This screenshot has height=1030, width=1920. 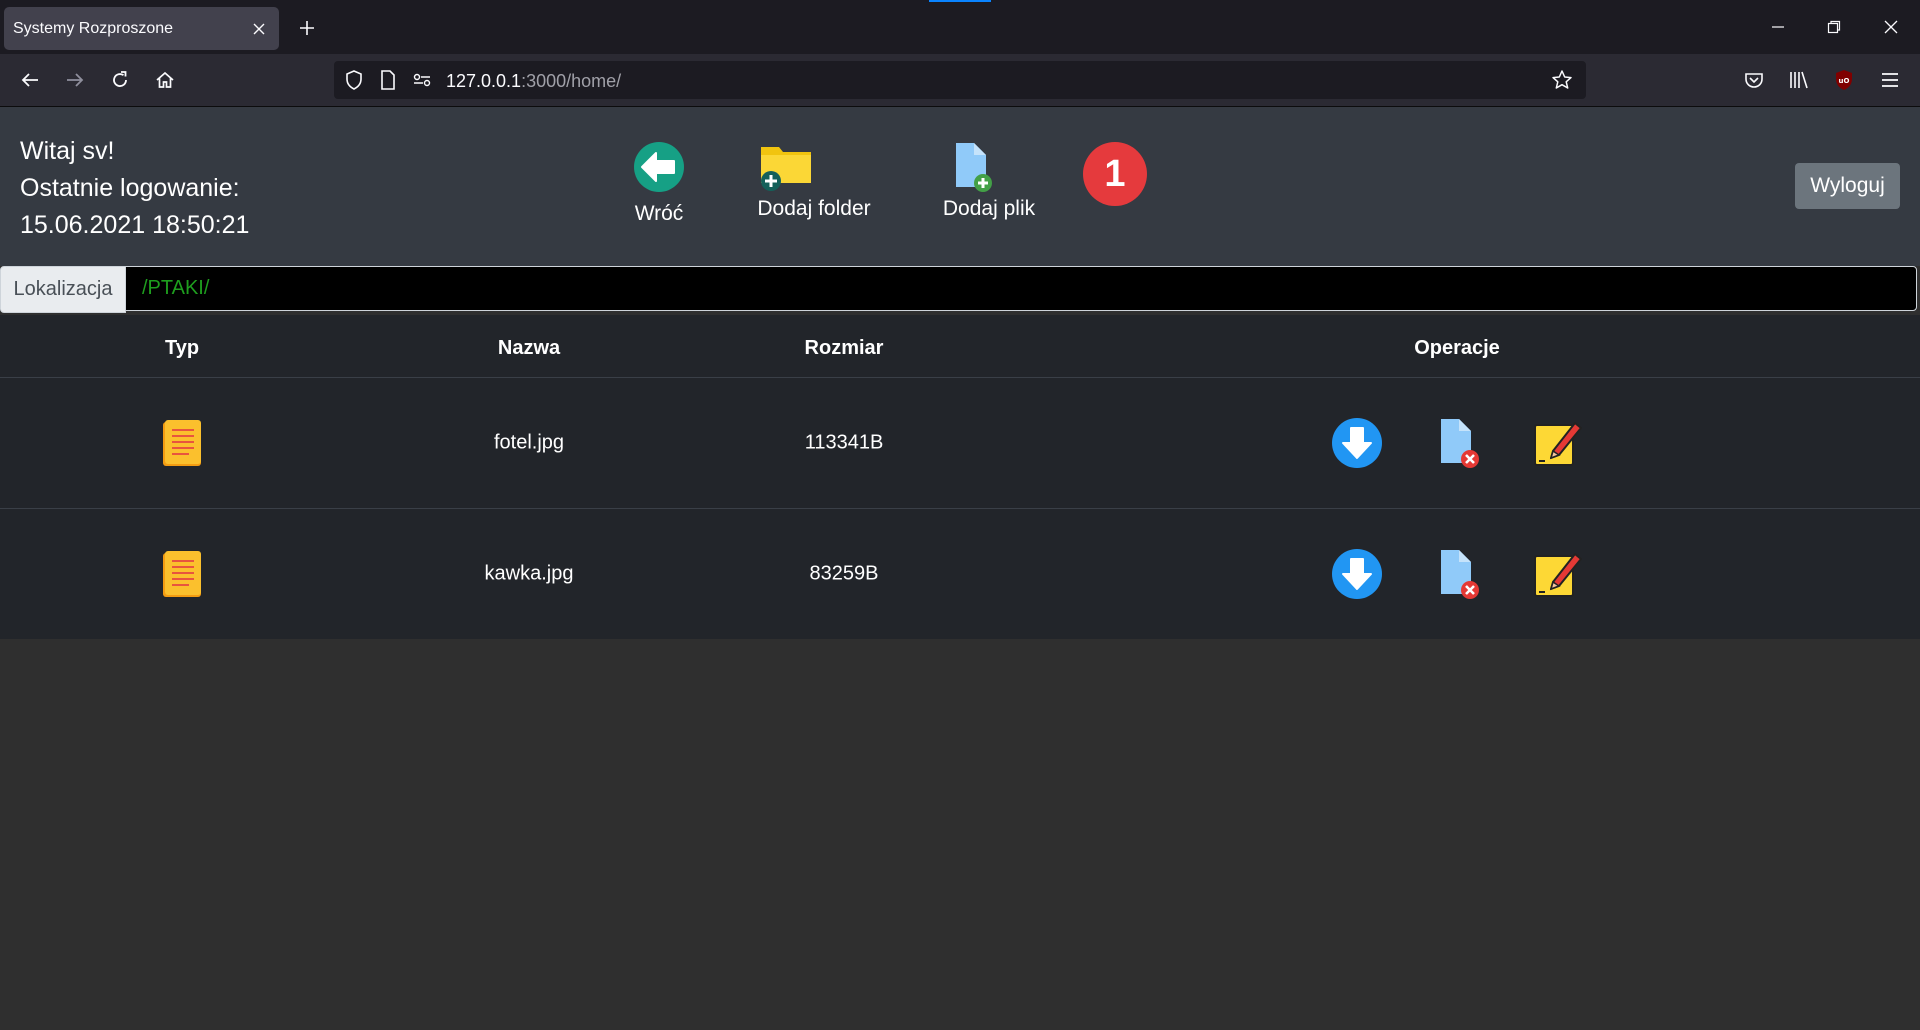 What do you see at coordinates (659, 169) in the screenshot?
I see `back-arrow-circle-icon` at bounding box center [659, 169].